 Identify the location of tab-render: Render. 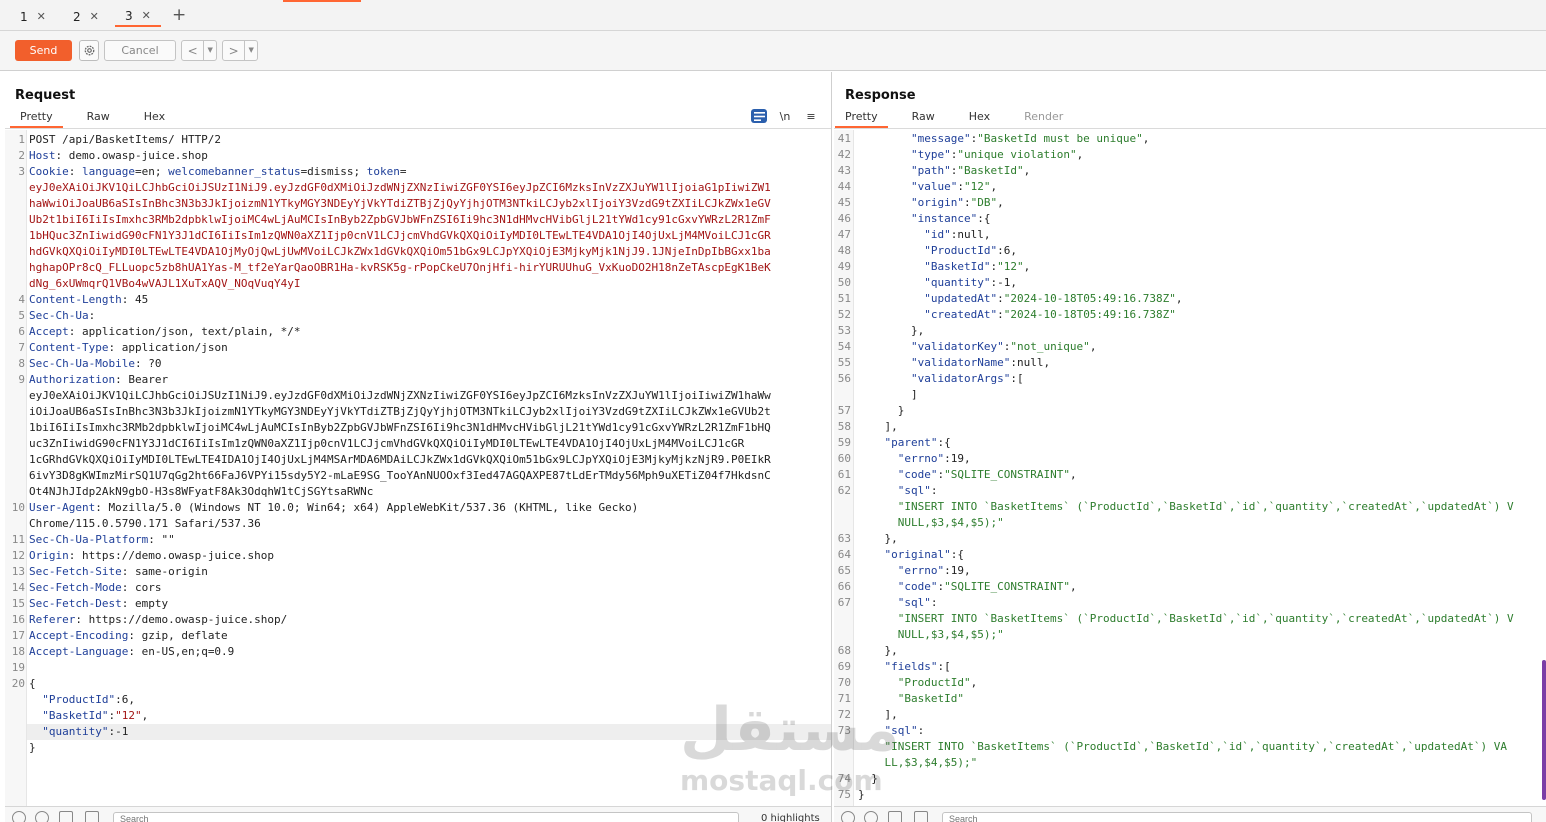
(1043, 119).